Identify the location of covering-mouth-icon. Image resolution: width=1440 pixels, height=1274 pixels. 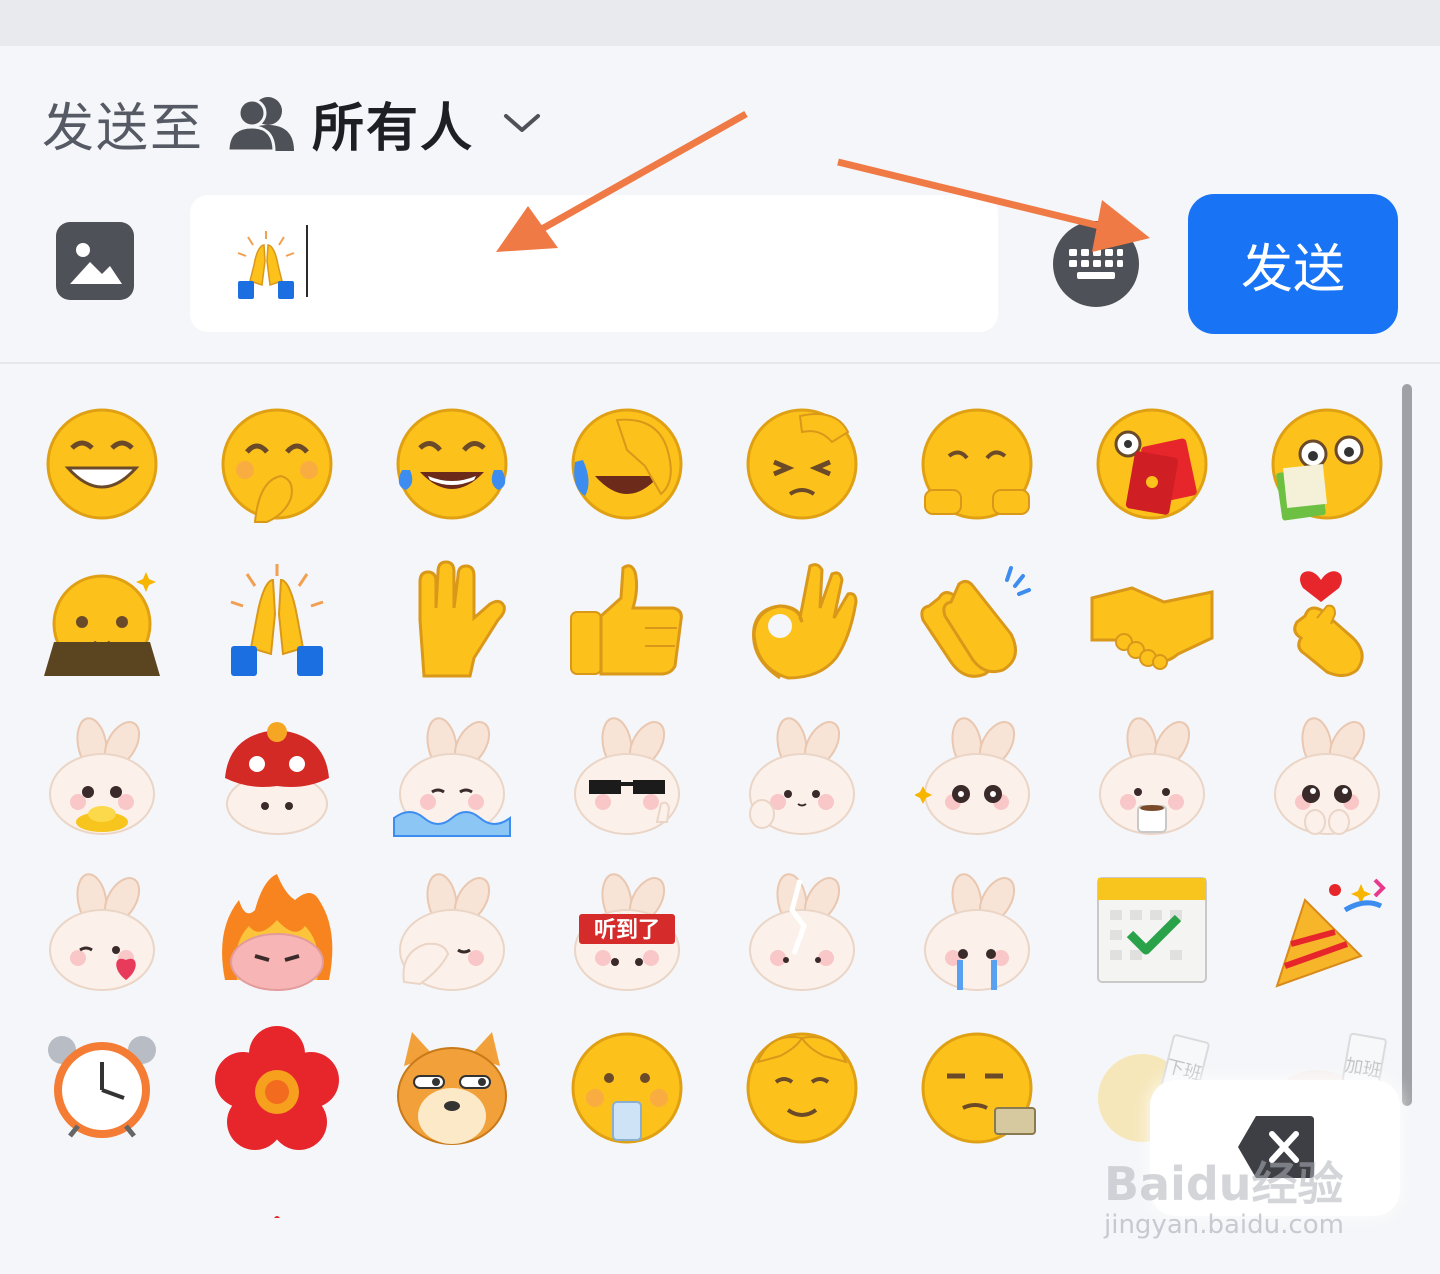
(276, 465).